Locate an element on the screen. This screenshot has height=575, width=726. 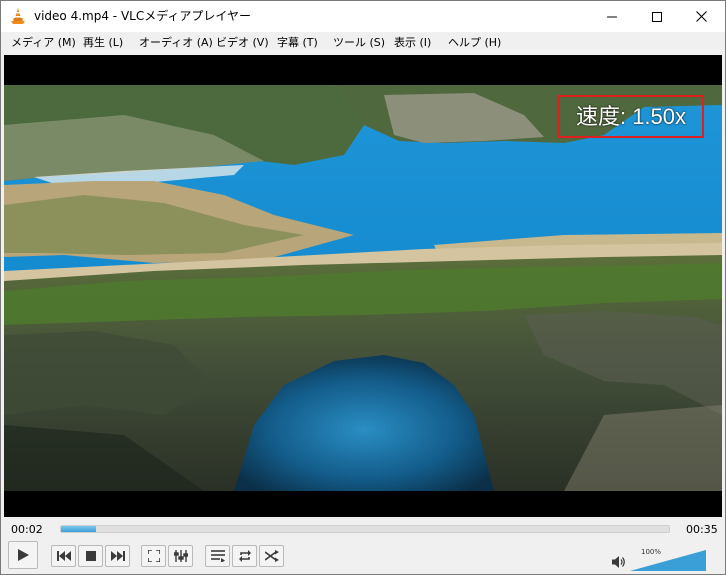
vlc-cone-icon is located at coordinates (18, 16).